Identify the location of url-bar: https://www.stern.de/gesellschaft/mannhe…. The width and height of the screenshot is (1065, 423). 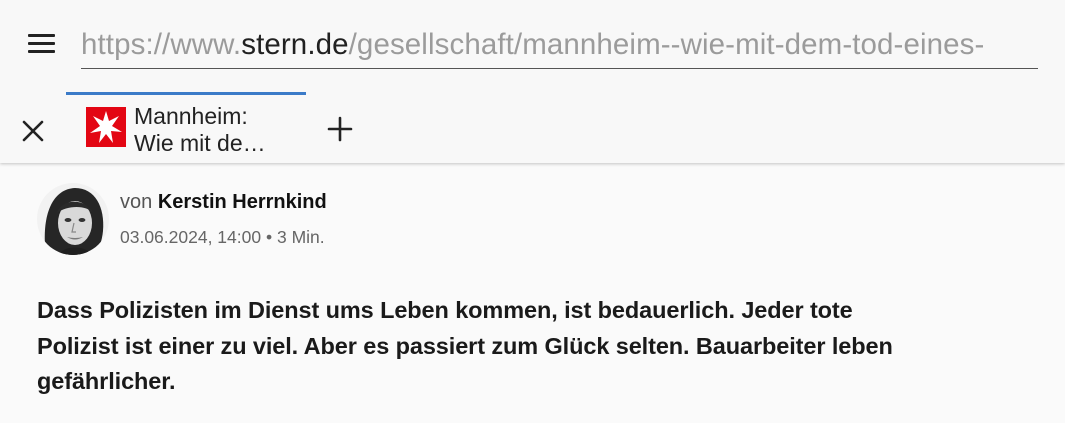
(559, 46).